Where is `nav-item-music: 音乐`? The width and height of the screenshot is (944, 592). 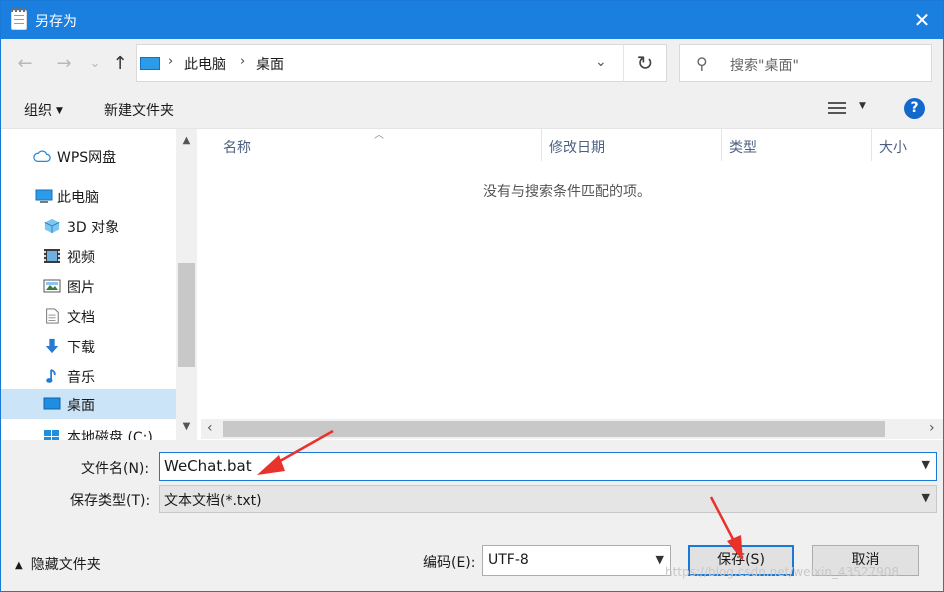 nav-item-music: 音乐 is located at coordinates (88, 376).